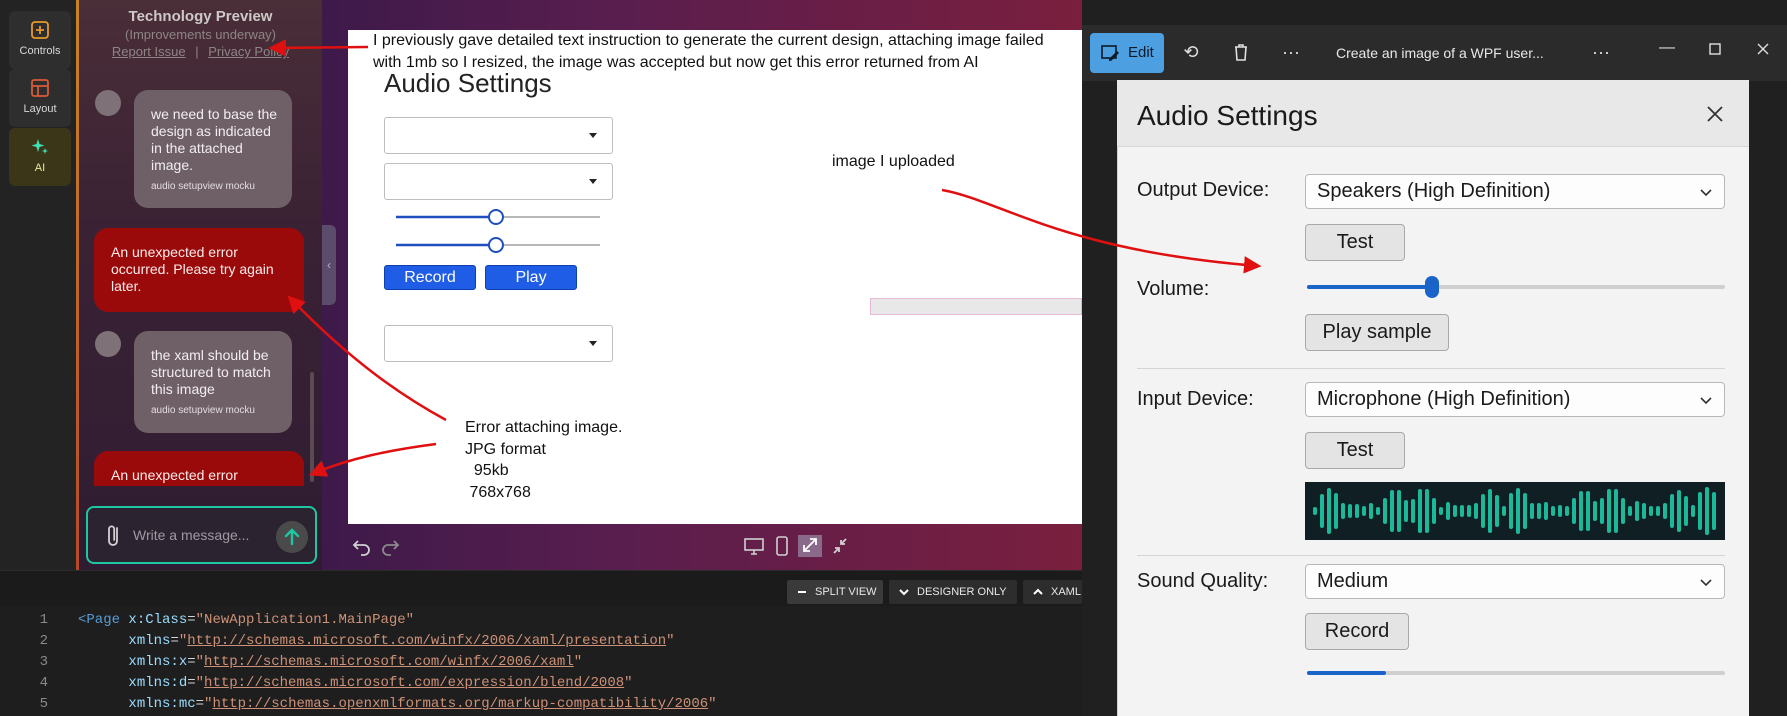 This screenshot has height=716, width=1787. Describe the element at coordinates (782, 546) in the screenshot. I see `mobile-icon` at that location.